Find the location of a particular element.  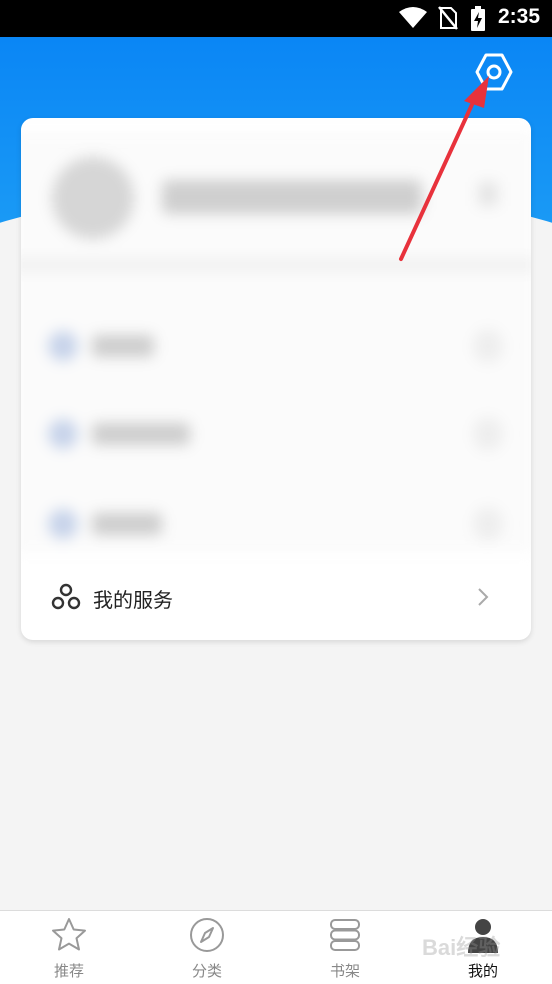

star-icon is located at coordinates (69, 934).